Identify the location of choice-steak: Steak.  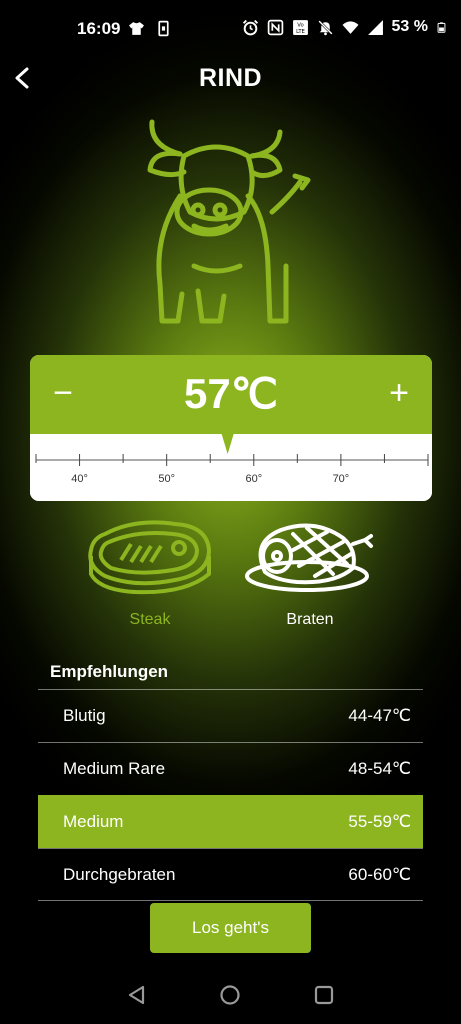
(150, 569).